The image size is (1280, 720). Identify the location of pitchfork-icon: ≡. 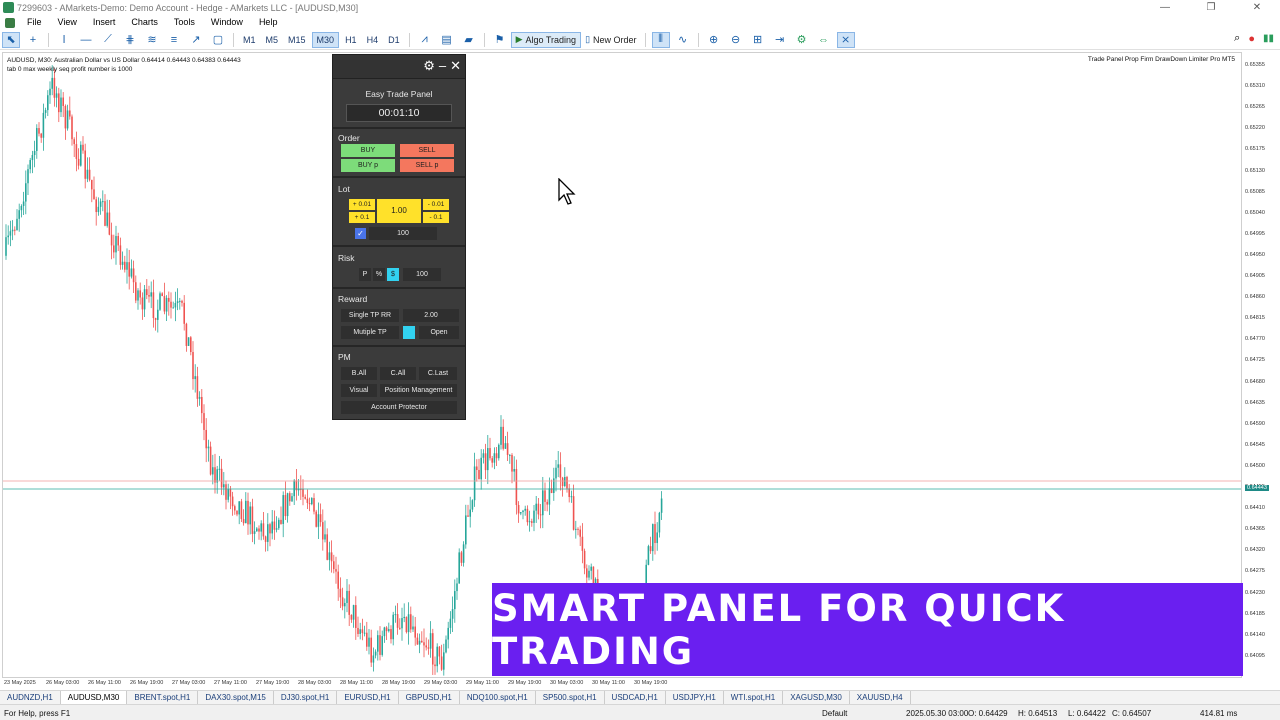
(174, 40).